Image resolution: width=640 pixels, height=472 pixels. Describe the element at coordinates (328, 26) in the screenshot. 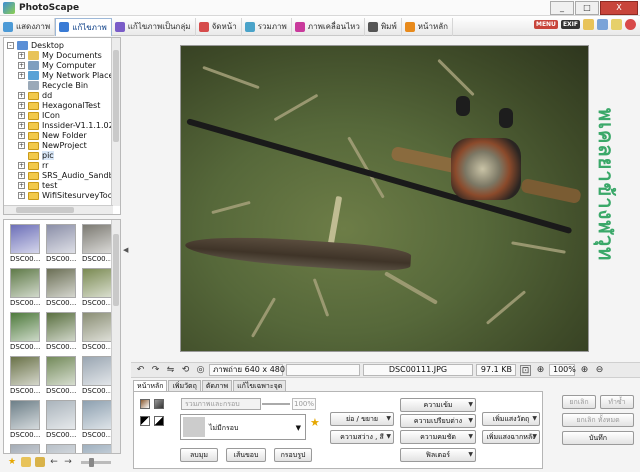

I see `menu-tab-5: ภาพเคลื่อนไหว` at that location.